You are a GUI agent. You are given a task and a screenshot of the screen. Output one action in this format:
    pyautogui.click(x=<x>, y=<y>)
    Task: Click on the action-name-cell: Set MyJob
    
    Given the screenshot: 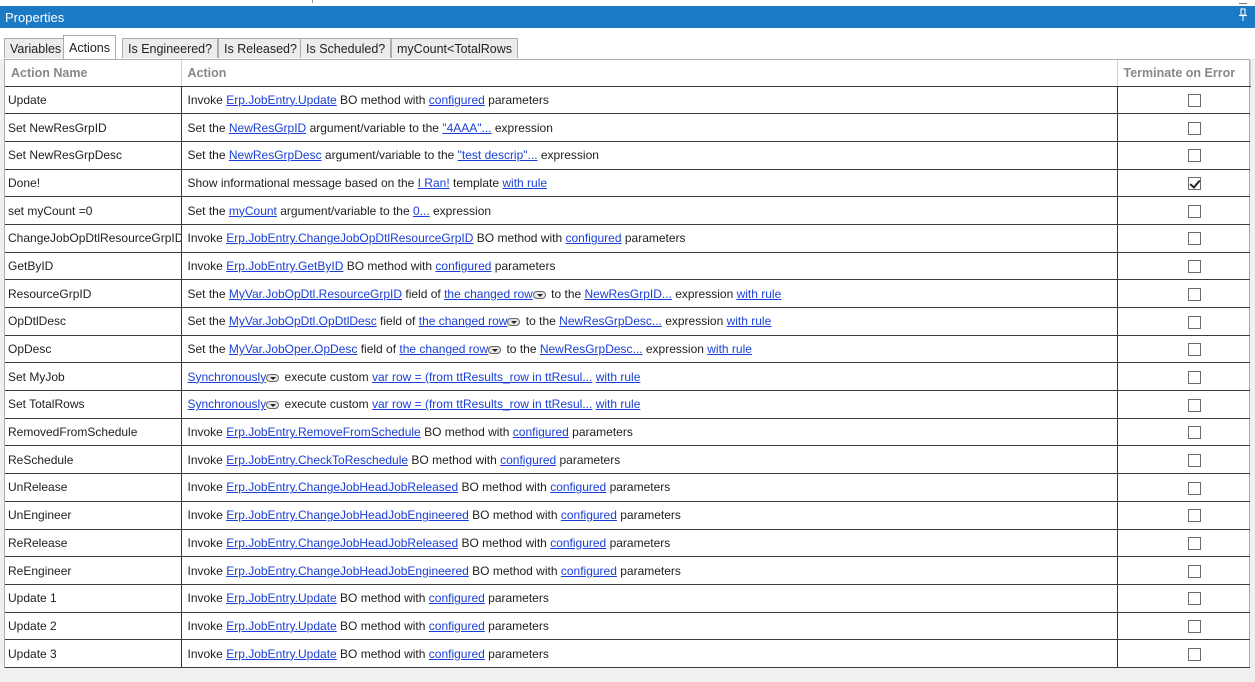 What is the action you would take?
    pyautogui.click(x=93, y=377)
    